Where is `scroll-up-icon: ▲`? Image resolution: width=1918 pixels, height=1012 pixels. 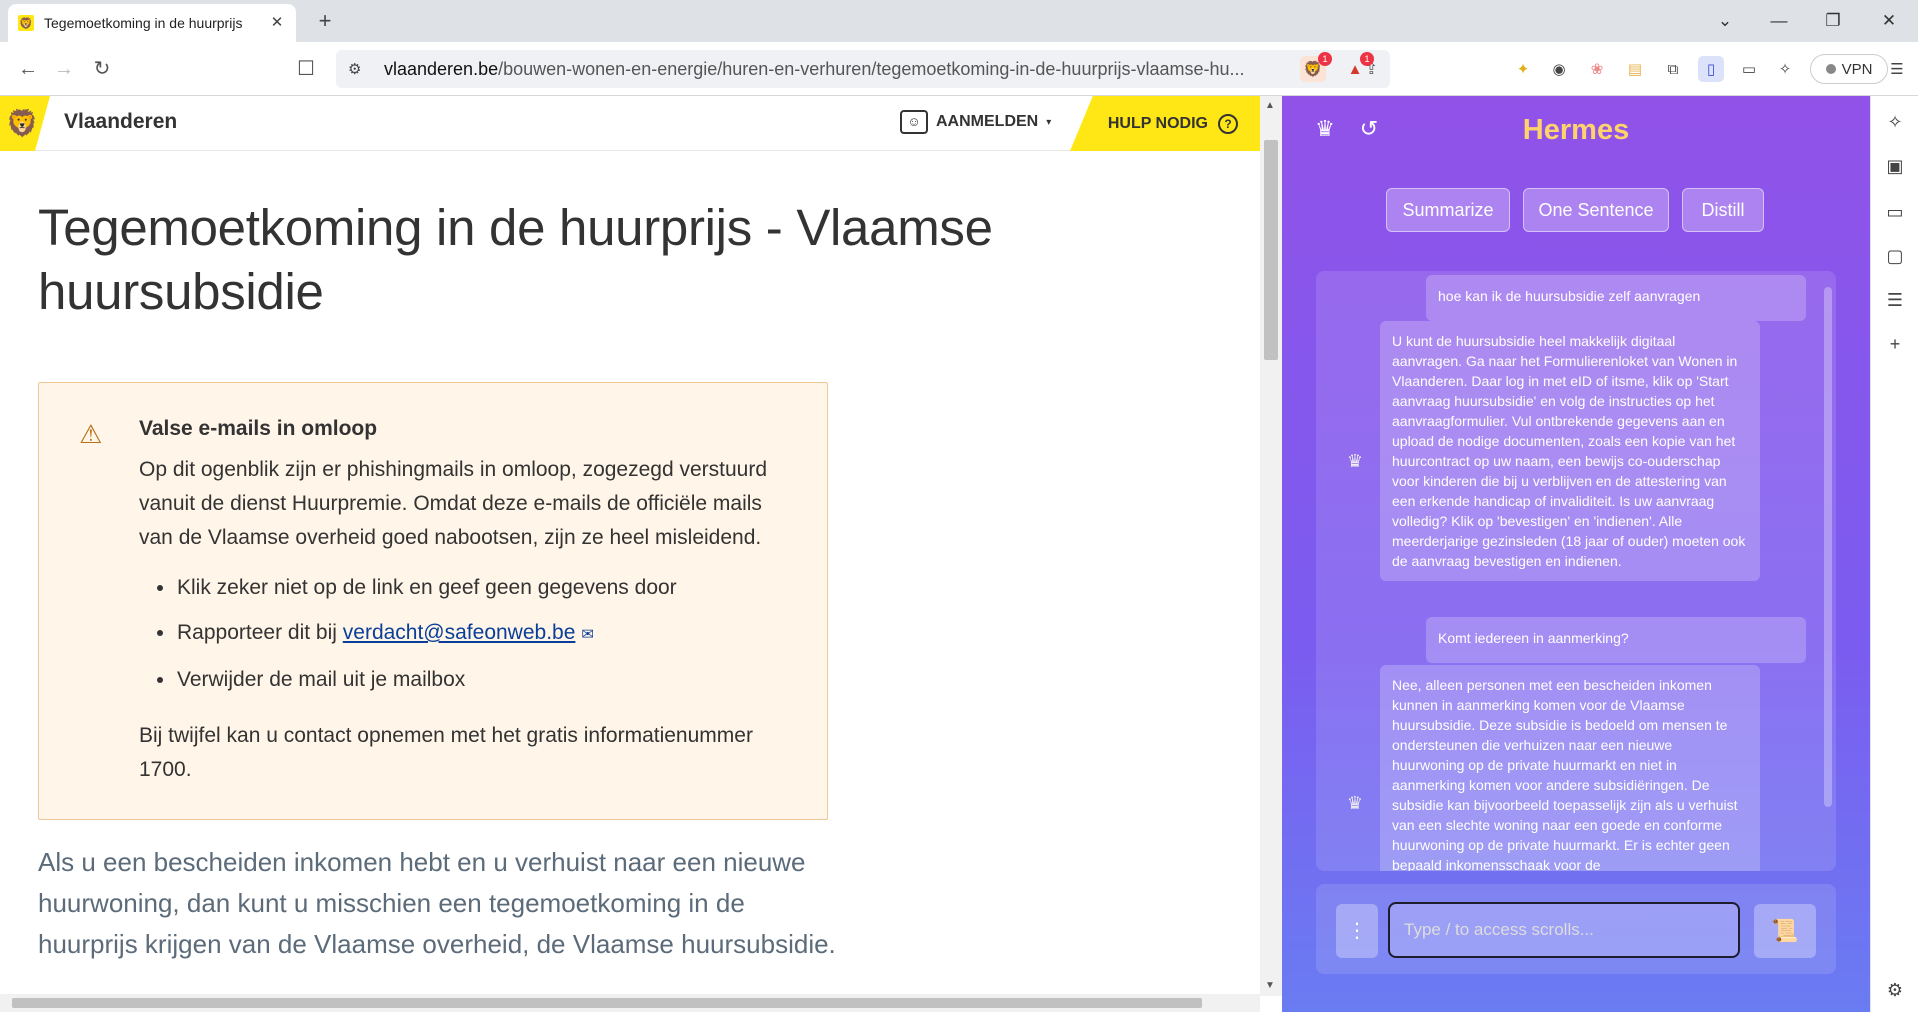
scroll-up-icon: ▲ is located at coordinates (1270, 105).